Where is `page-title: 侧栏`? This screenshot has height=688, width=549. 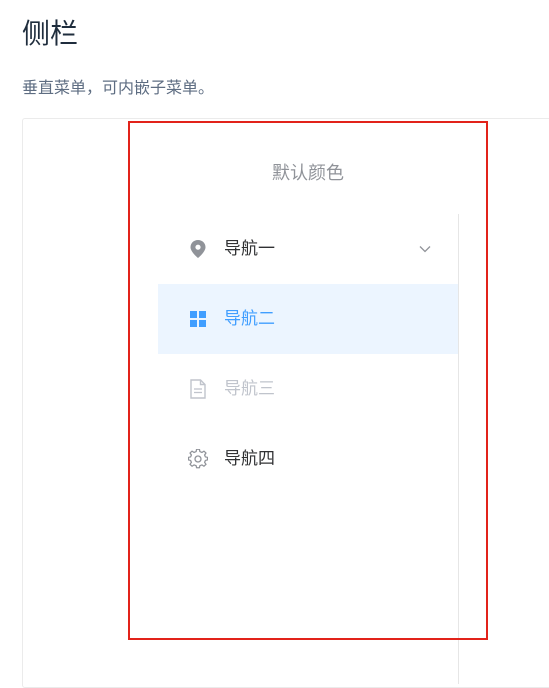 page-title: 侧栏 is located at coordinates (50, 33).